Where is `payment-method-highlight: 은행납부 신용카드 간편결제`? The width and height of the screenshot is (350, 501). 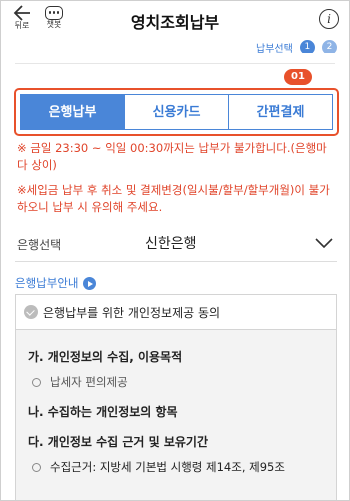 payment-method-highlight: 은행납부 신용카드 간편결제 is located at coordinates (176, 112).